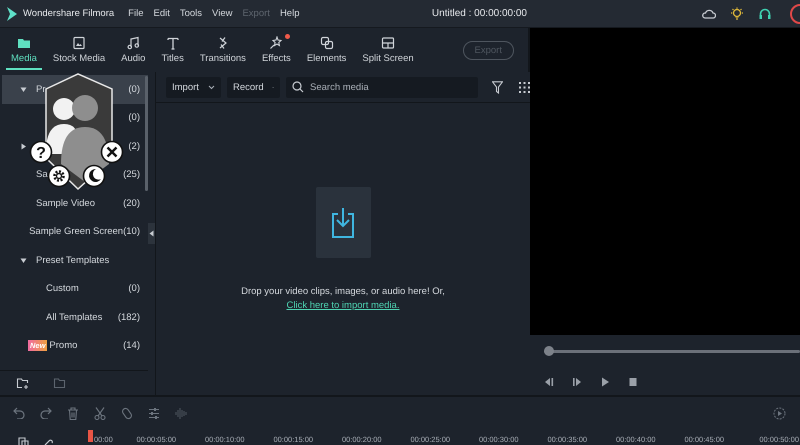  I want to click on item-count: (25), so click(131, 174).